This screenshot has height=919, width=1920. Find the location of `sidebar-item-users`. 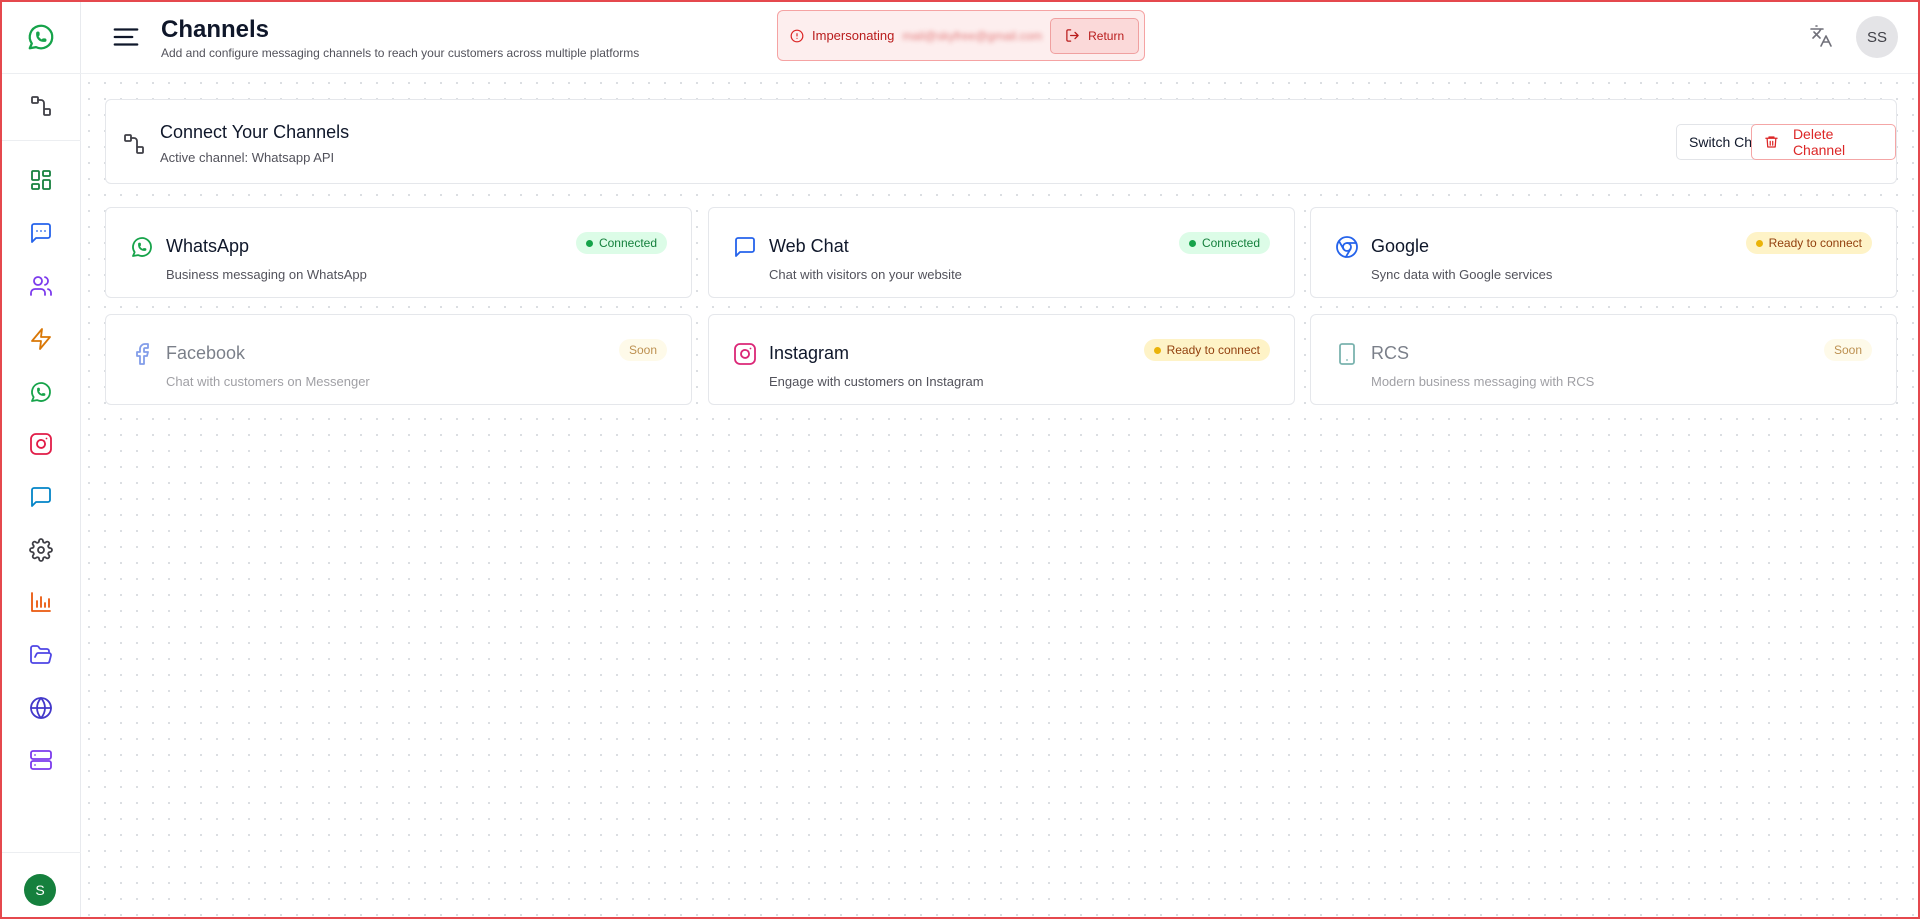

sidebar-item-users is located at coordinates (41, 286).